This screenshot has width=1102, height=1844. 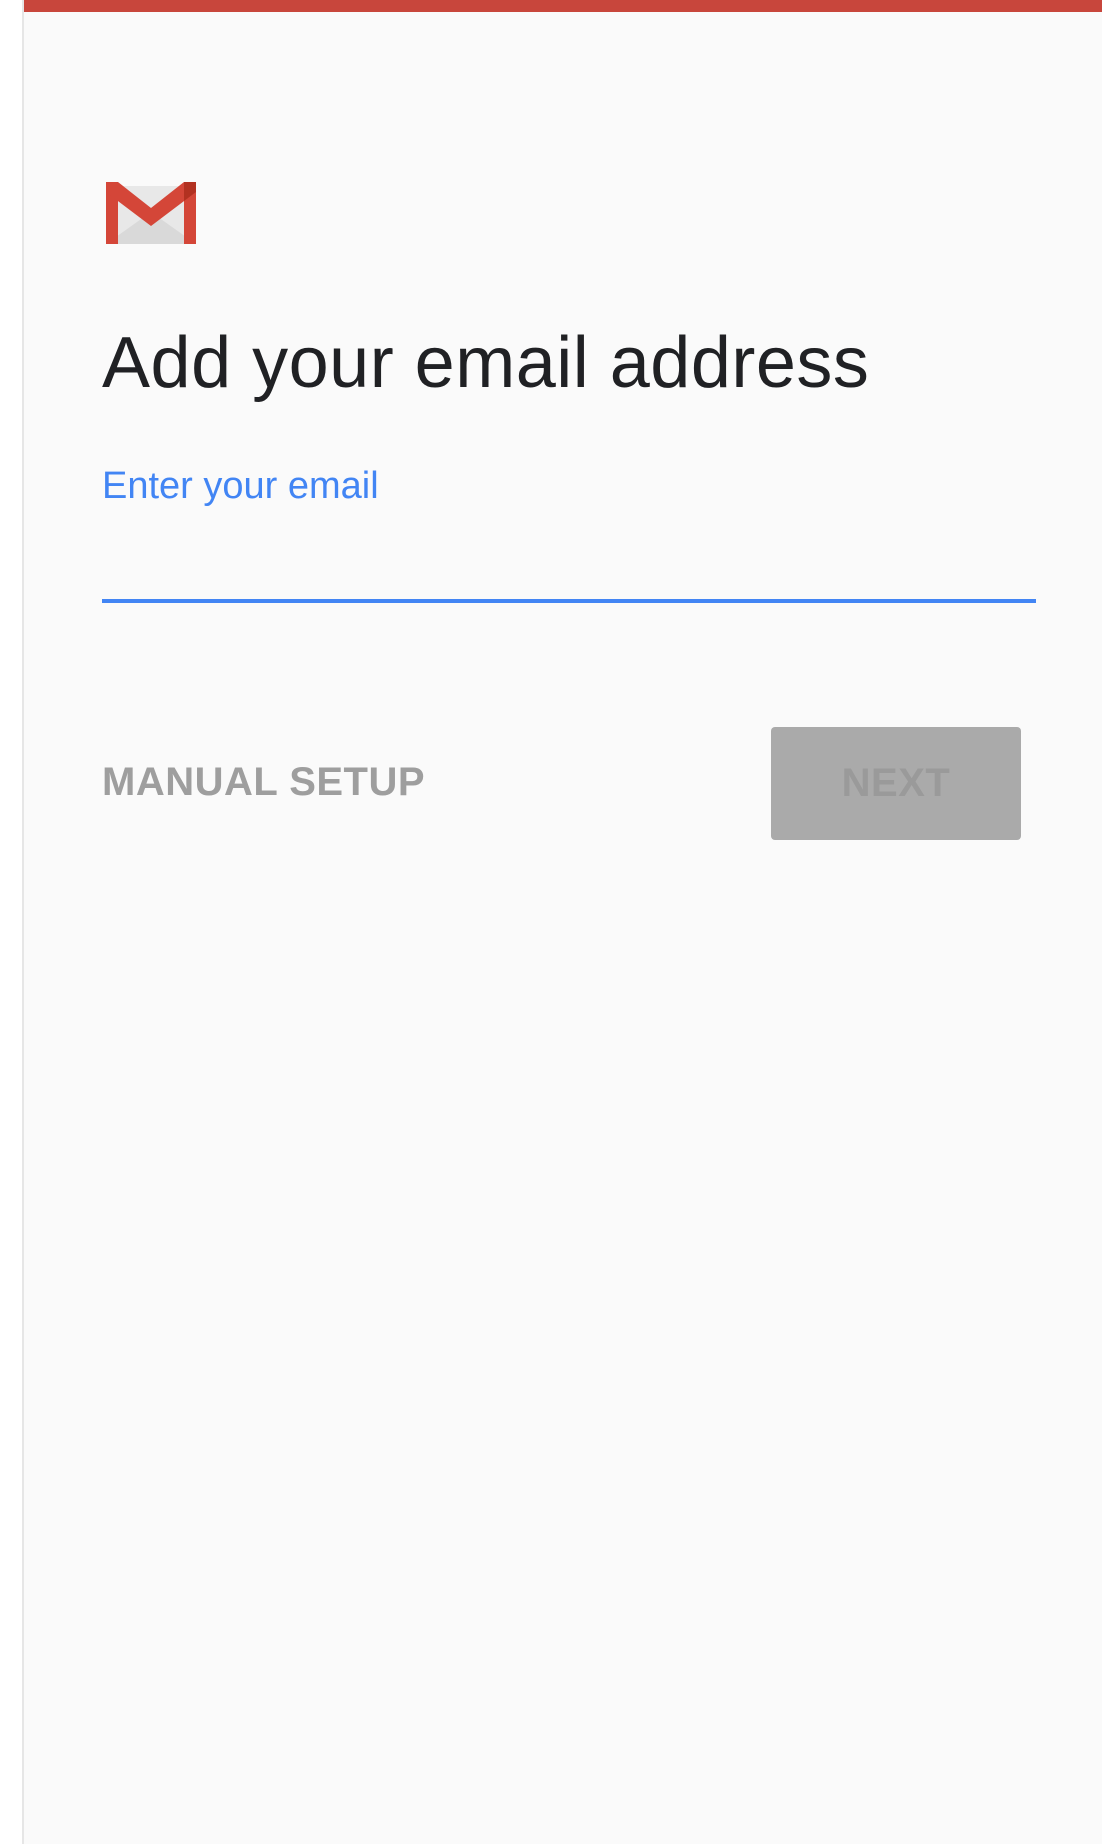 I want to click on email-input, so click(x=569, y=568).